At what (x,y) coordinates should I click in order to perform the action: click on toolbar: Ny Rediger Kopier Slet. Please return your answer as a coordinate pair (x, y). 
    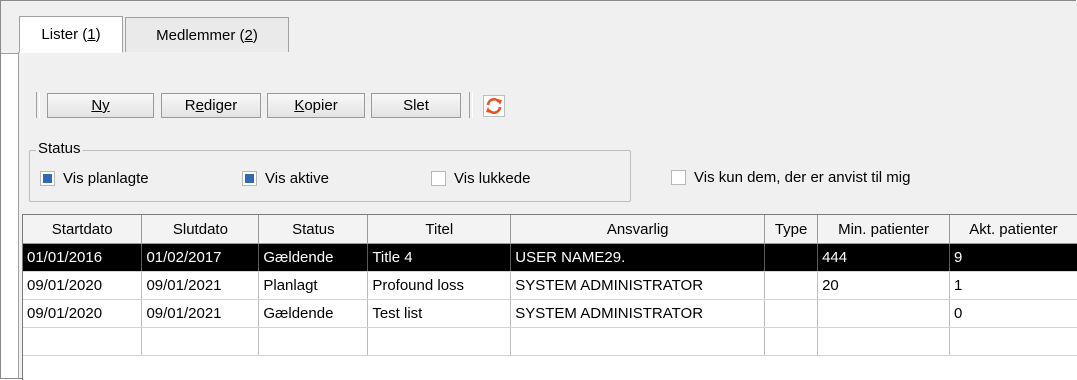
    Looking at the image, I should click on (553, 105).